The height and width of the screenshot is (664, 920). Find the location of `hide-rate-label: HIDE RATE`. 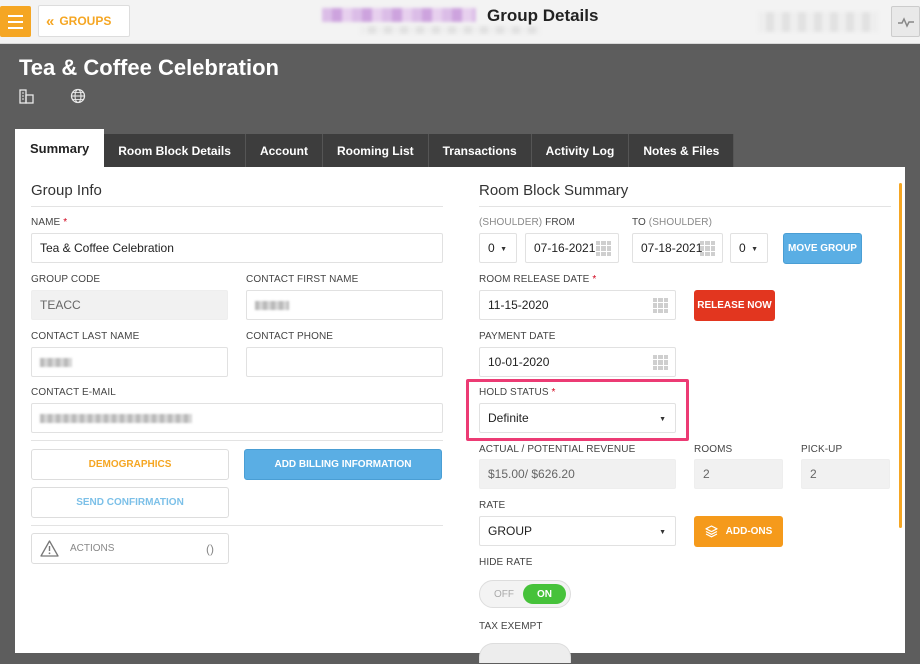

hide-rate-label: HIDE RATE is located at coordinates (506, 562).